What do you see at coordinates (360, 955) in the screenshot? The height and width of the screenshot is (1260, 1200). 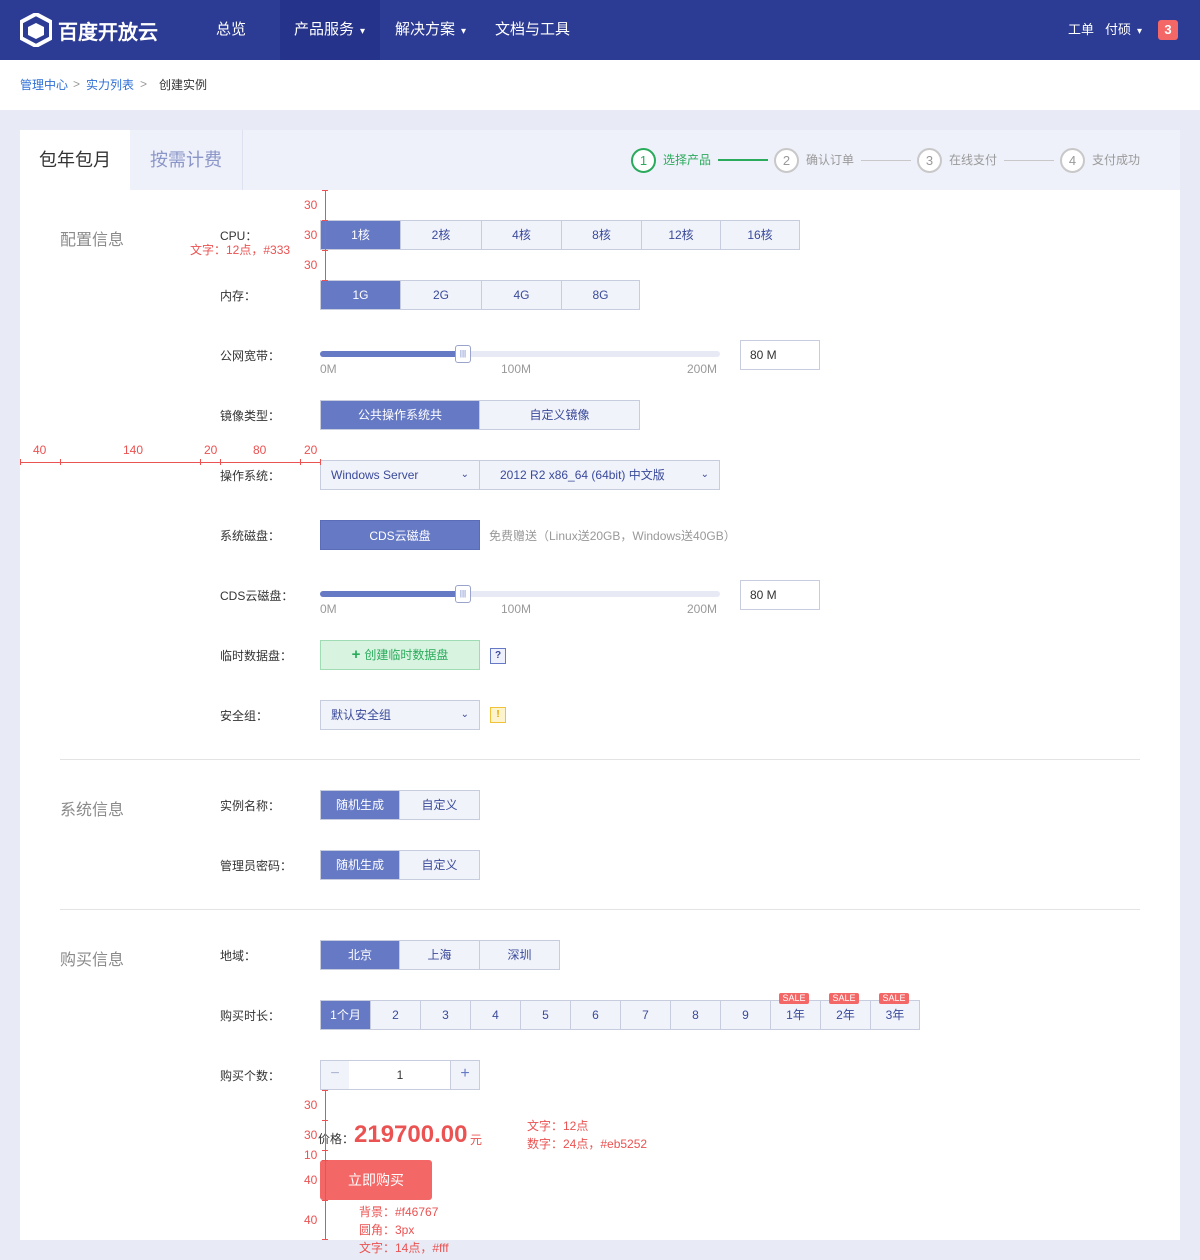 I see `region-option: 北京` at bounding box center [360, 955].